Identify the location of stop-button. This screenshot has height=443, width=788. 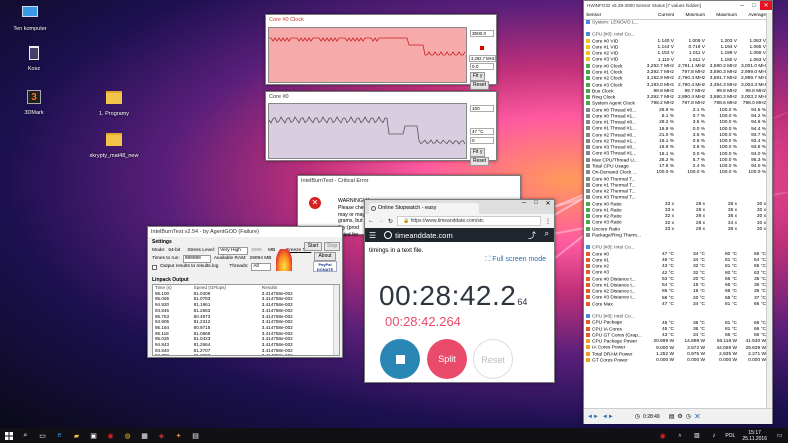
(400, 359).